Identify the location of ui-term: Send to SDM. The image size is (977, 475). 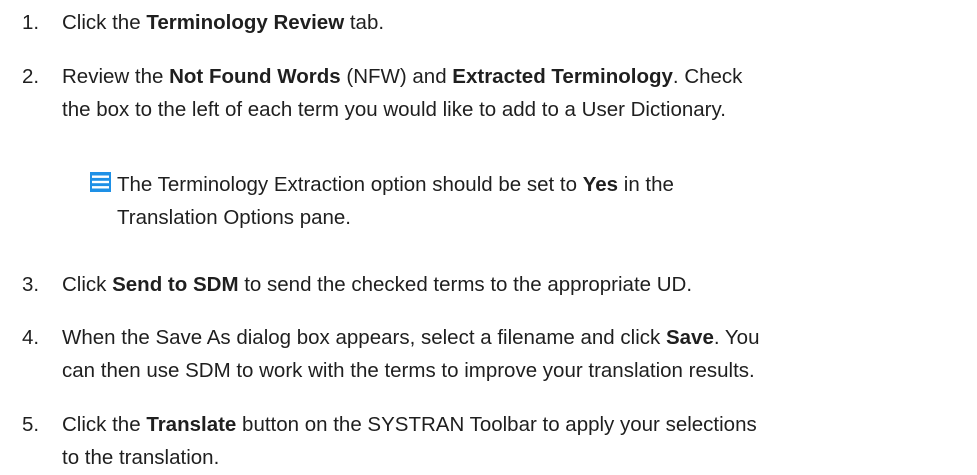
(175, 284).